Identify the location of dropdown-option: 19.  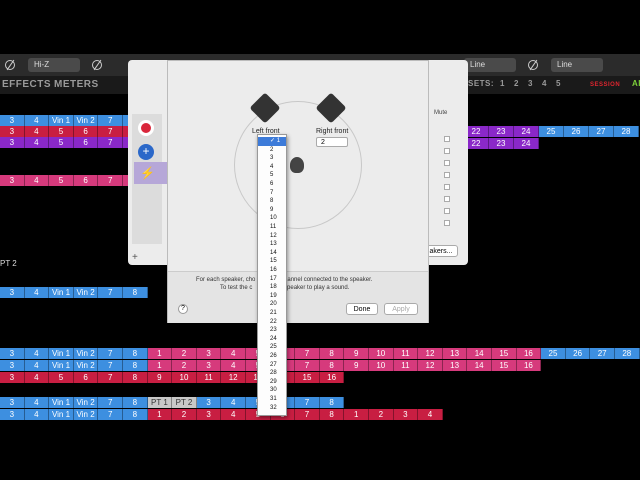
(272, 296).